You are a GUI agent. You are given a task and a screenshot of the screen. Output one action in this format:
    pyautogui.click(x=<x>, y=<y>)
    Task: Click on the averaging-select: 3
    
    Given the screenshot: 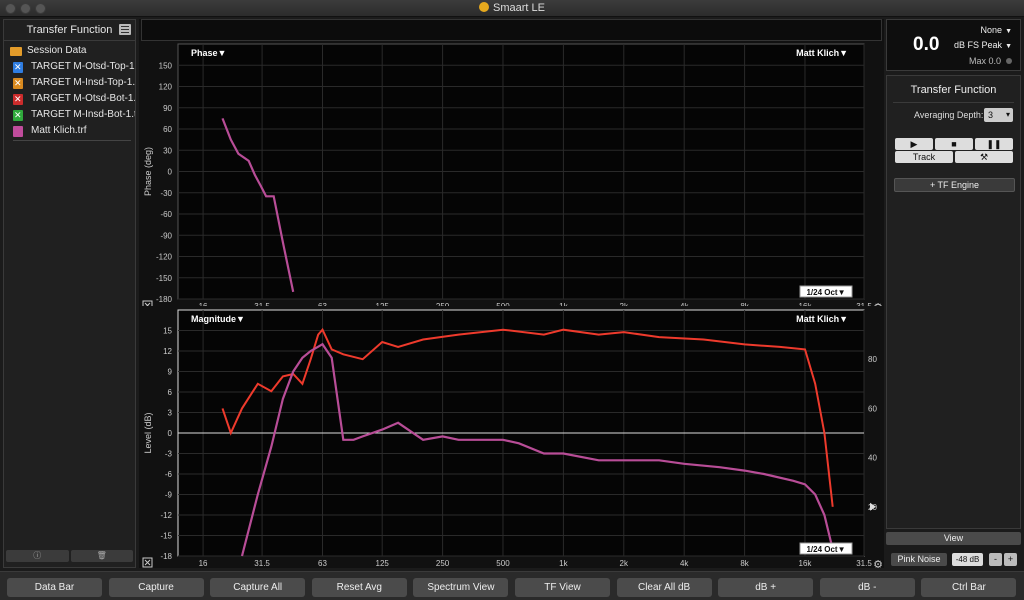 What is the action you would take?
    pyautogui.click(x=998, y=115)
    